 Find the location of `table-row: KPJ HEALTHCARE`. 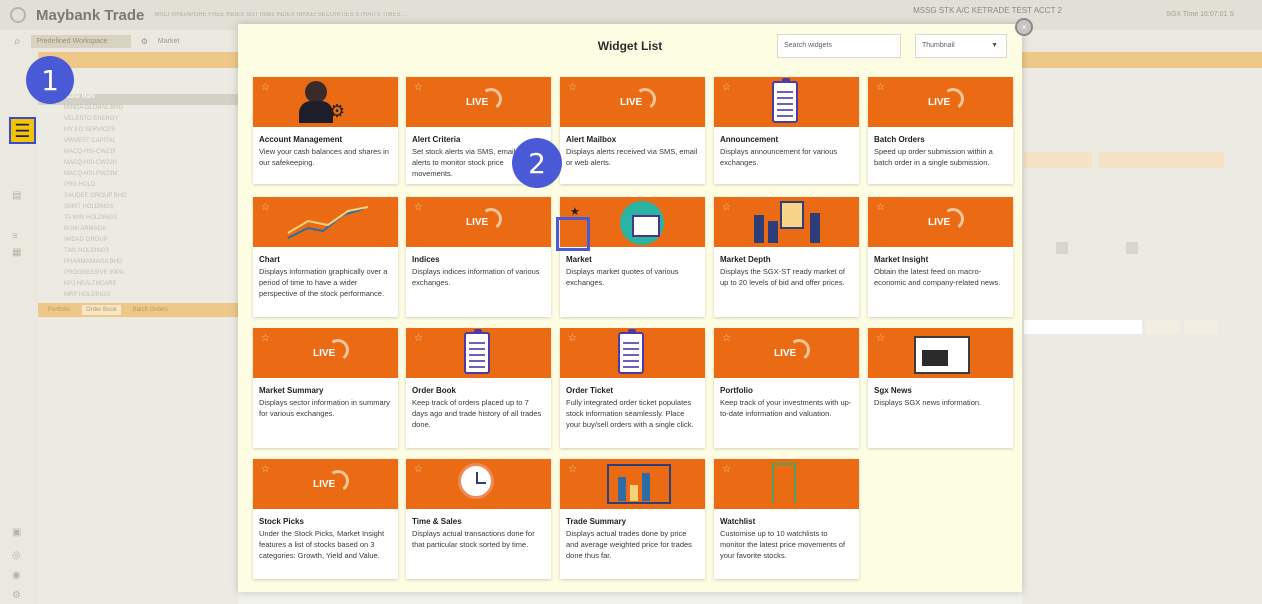

table-row: KPJ HEALTHCARE is located at coordinates (138, 286).